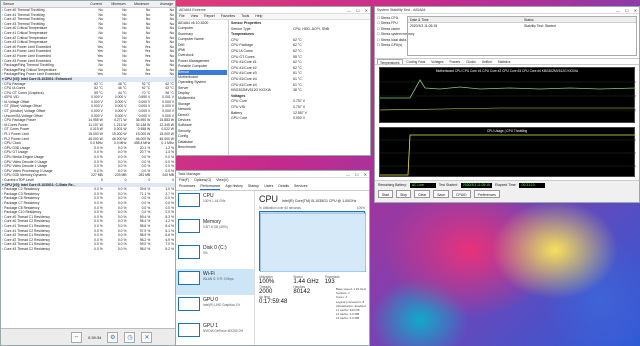 This screenshot has height=346, width=640. What do you see at coordinates (386, 194) in the screenshot?
I see `stability-button: Start` at bounding box center [386, 194].